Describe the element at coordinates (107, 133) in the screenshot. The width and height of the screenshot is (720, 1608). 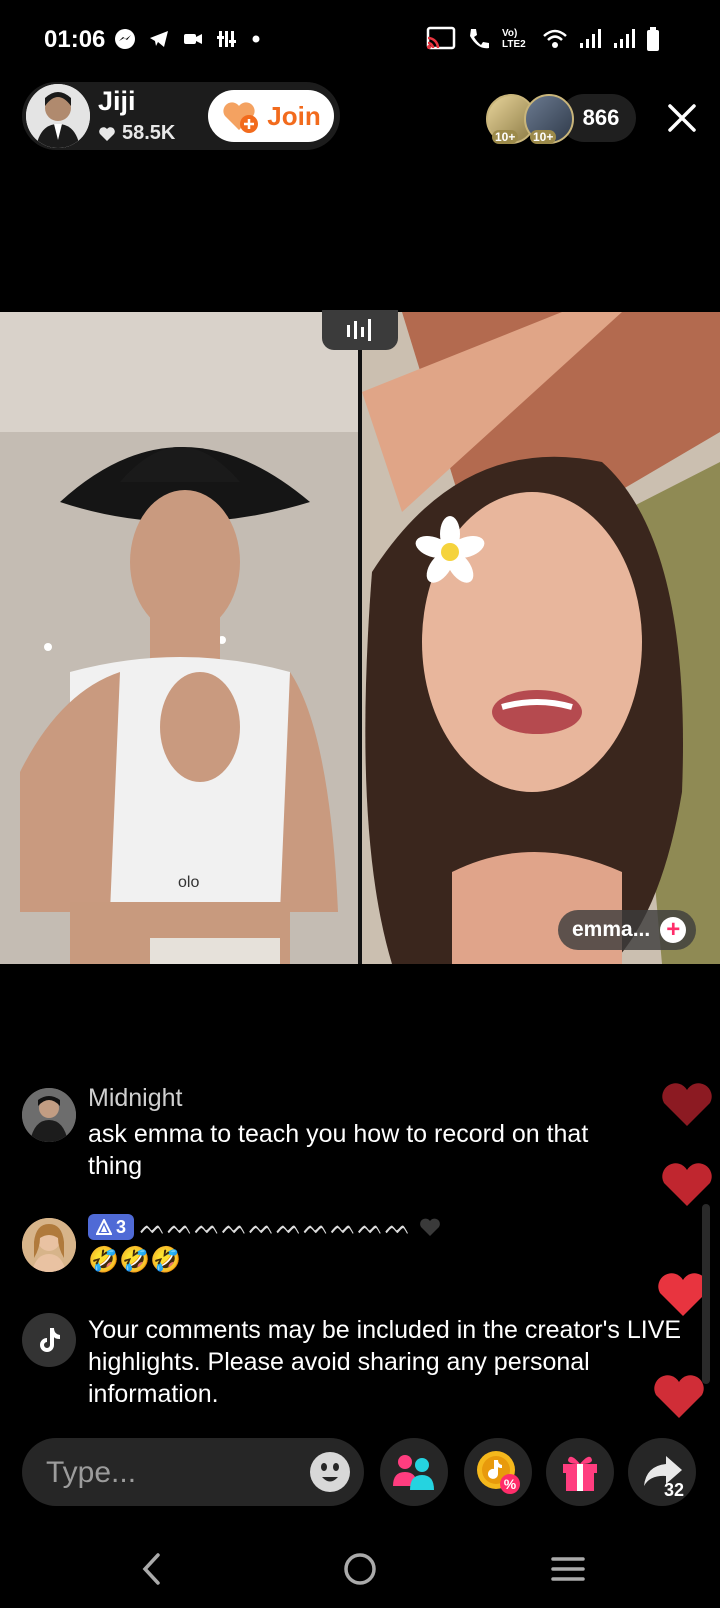
I see `heart-small-icon` at that location.